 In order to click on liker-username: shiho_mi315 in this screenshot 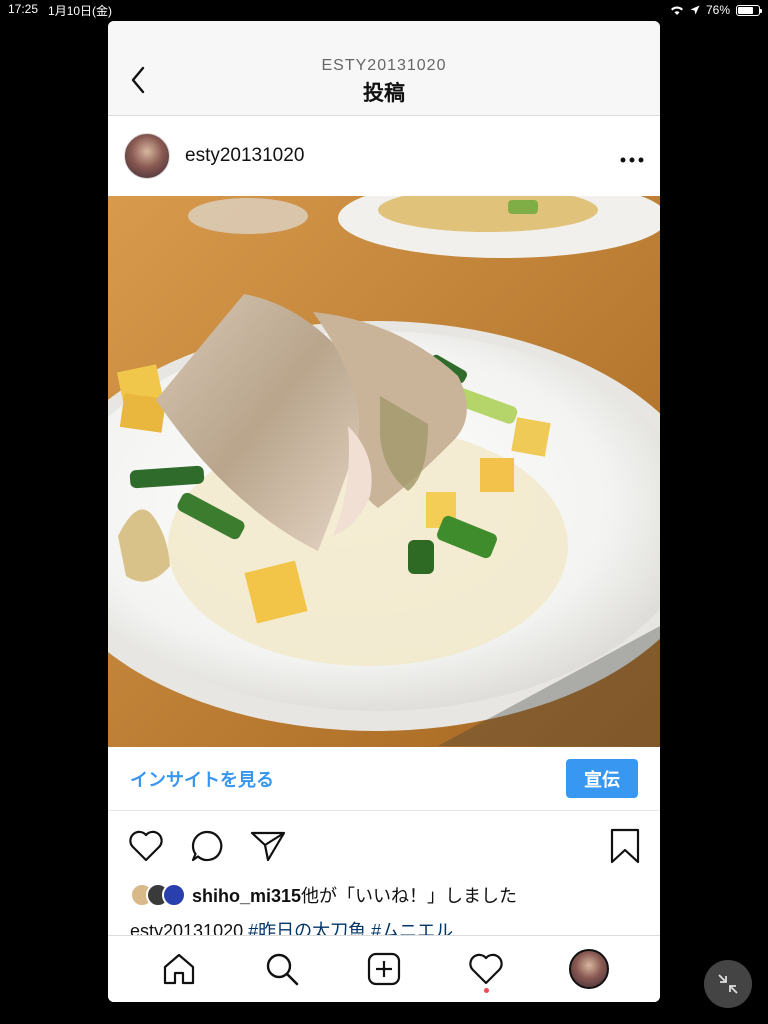, I will do `click(246, 896)`.